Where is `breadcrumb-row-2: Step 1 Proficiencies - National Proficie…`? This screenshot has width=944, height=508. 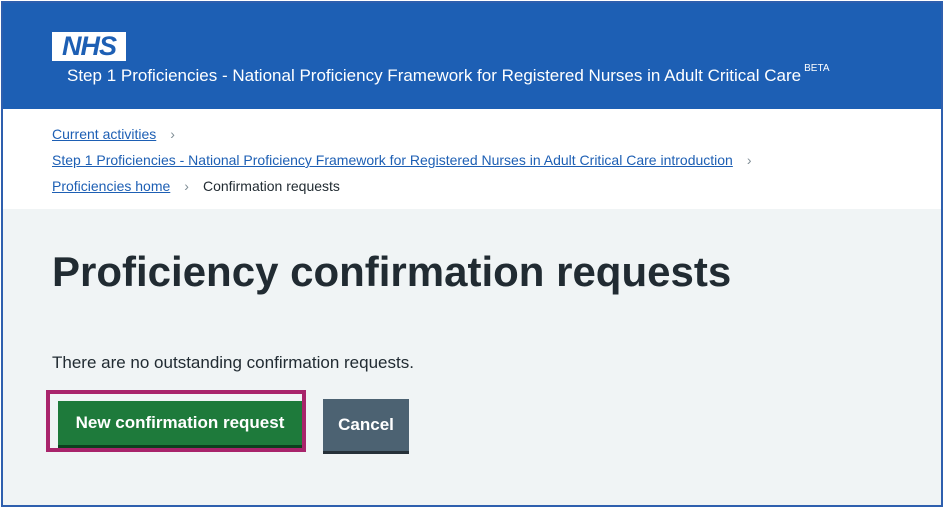
breadcrumb-row-2: Step 1 Proficiencies - National Proficie… is located at coordinates (402, 160).